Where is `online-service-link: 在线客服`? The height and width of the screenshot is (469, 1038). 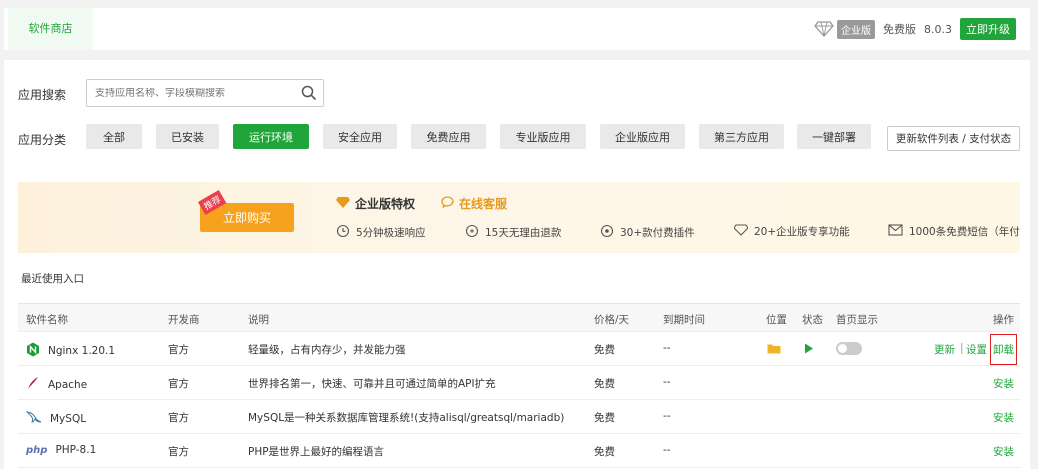
online-service-link: 在线客服 is located at coordinates (474, 203).